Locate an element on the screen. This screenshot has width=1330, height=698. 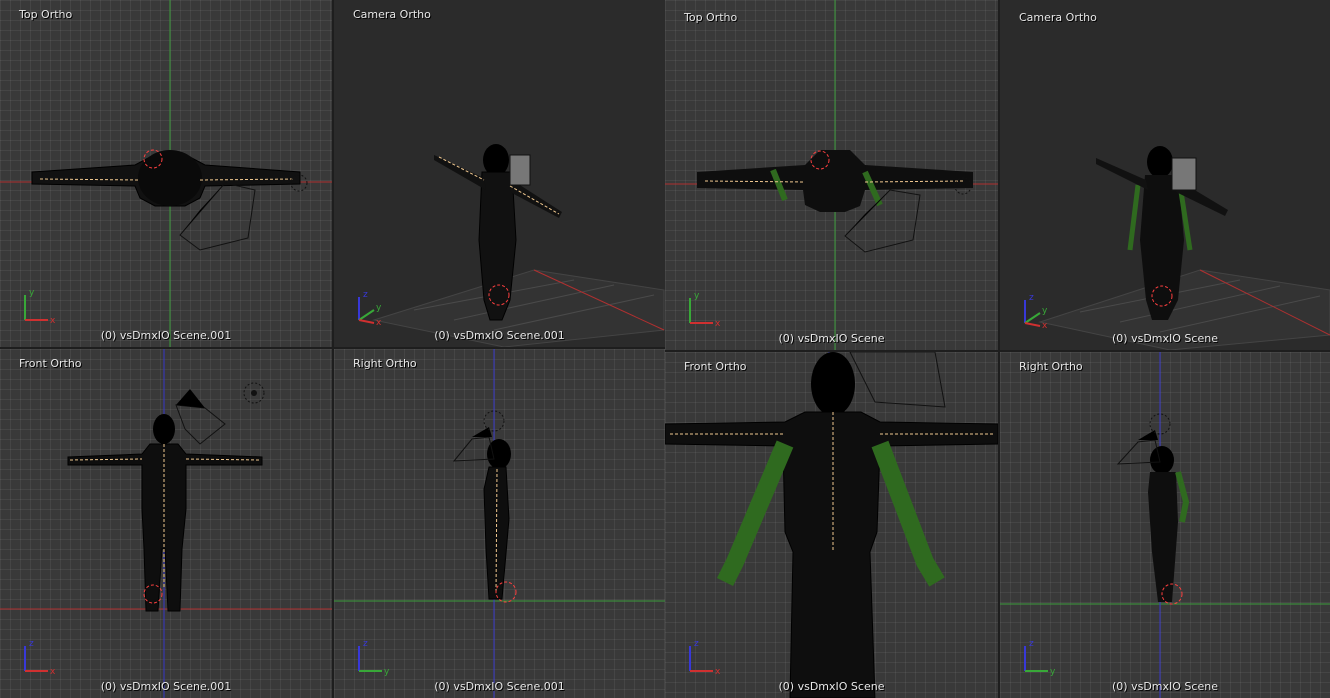
viewport-right-ortho: Right Ortho z y (0) vsDmxIO Scene.001 is located at coordinates (499, 523).